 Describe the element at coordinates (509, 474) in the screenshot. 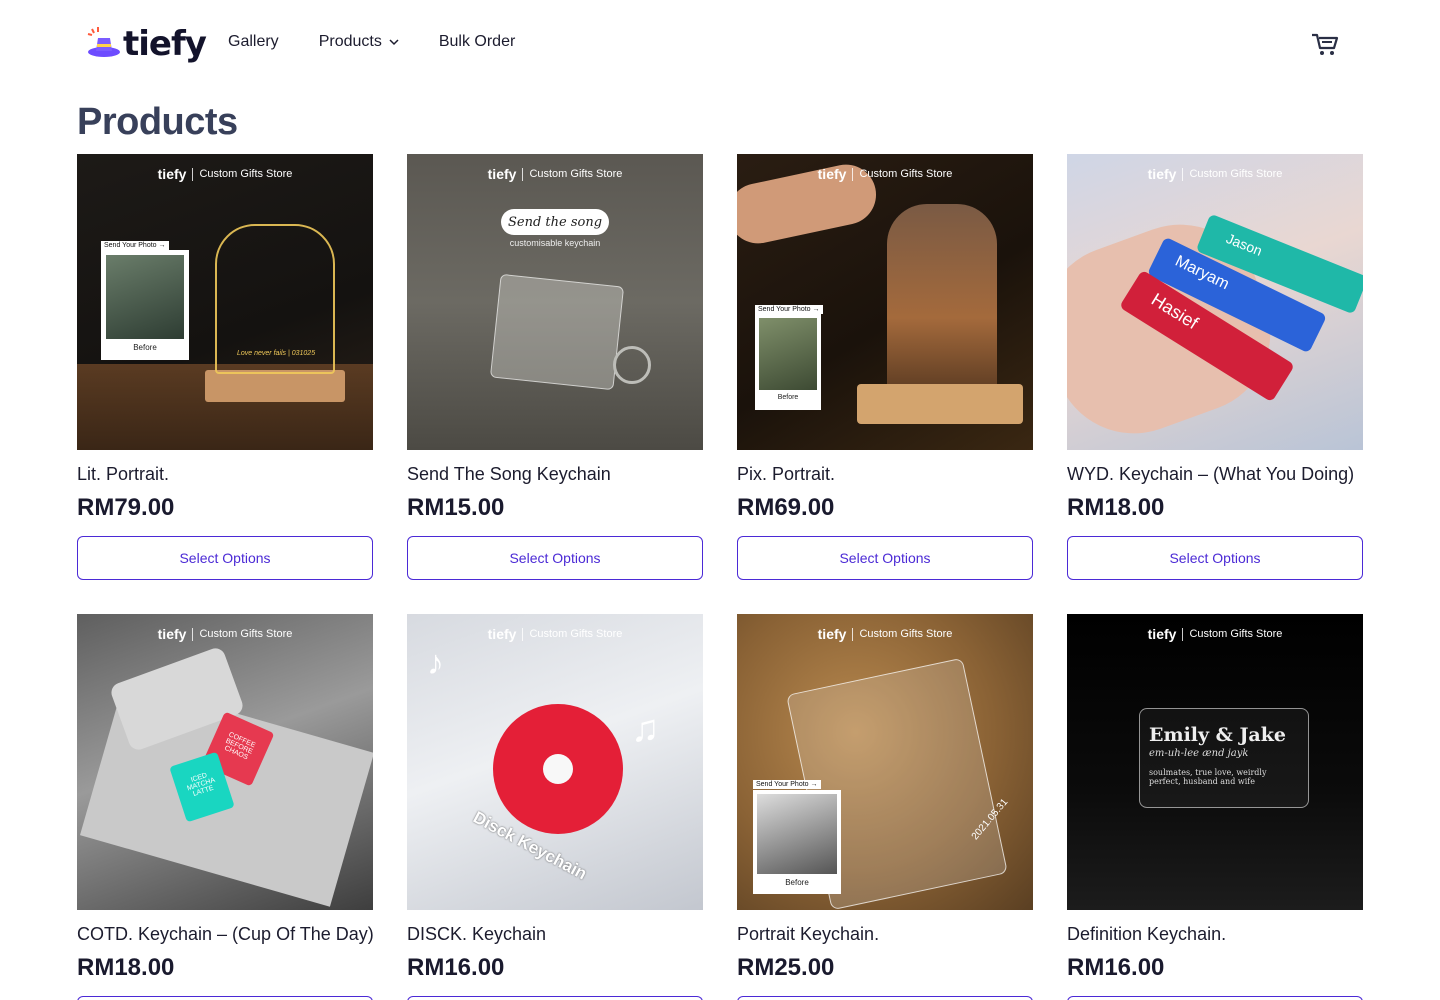

I see `product-name: Send The Song Keychain` at that location.